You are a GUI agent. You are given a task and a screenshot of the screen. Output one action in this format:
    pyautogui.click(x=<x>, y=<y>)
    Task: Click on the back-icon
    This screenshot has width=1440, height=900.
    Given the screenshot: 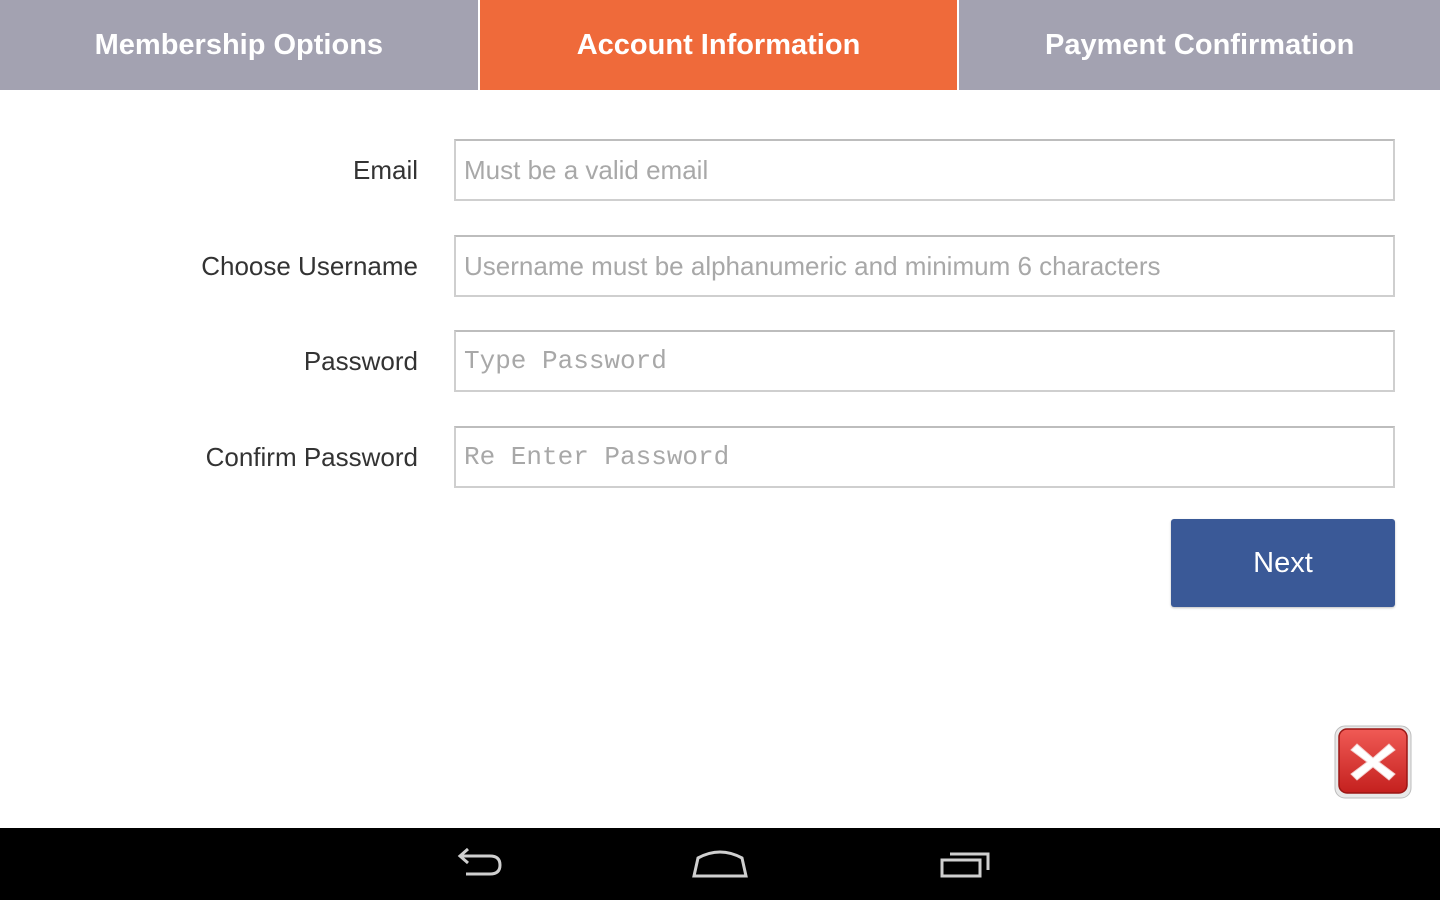 What is the action you would take?
    pyautogui.click(x=479, y=861)
    